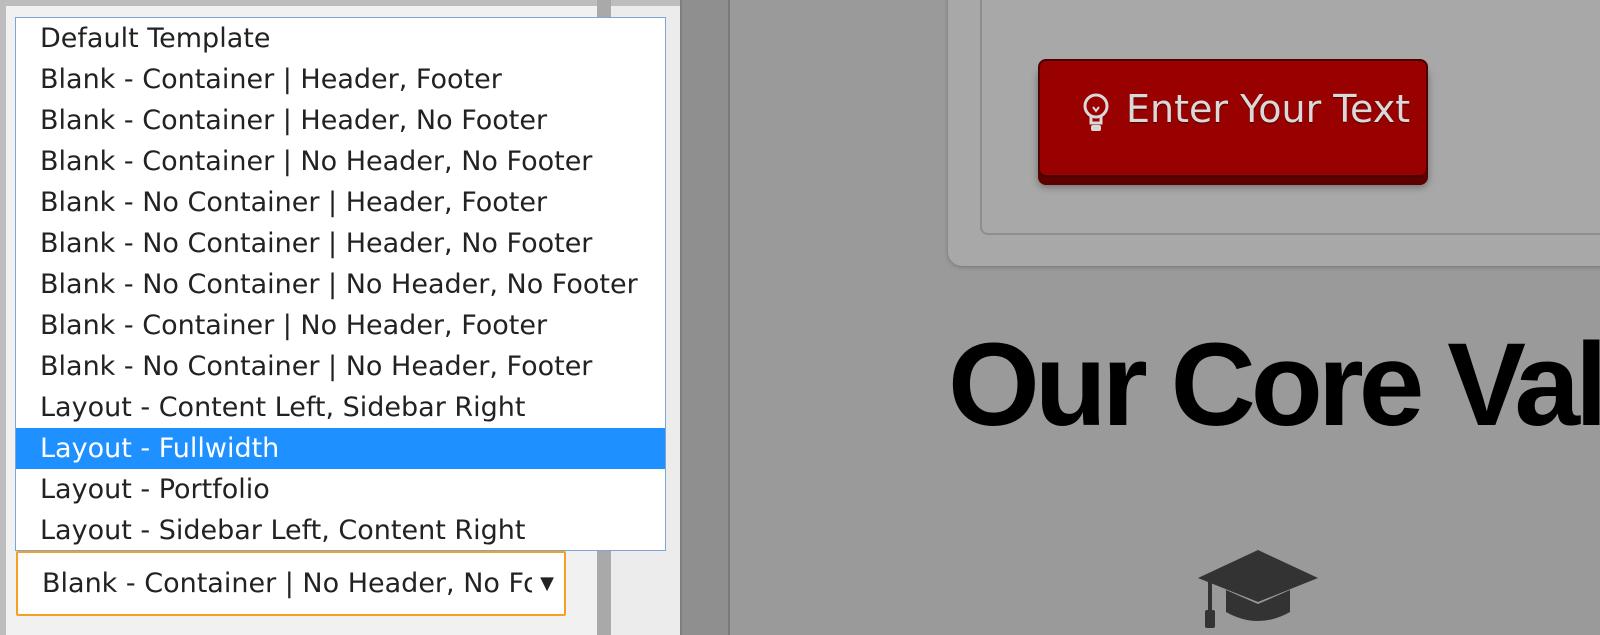 Image resolution: width=1600 pixels, height=635 pixels. Describe the element at coordinates (340, 243) in the screenshot. I see `template-option: Blank - No Container | Header, No Footer` at that location.